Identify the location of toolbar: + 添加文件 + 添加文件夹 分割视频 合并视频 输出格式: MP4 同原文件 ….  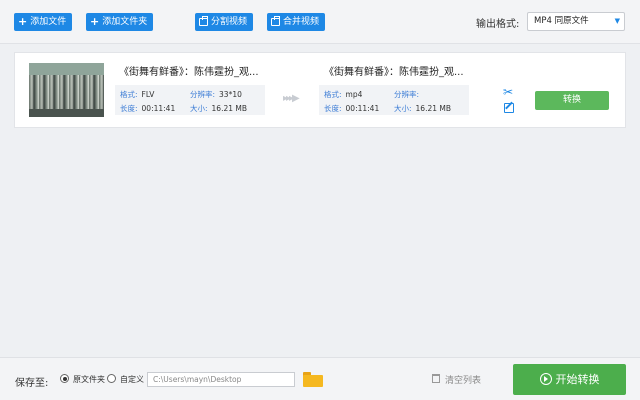
(320, 22).